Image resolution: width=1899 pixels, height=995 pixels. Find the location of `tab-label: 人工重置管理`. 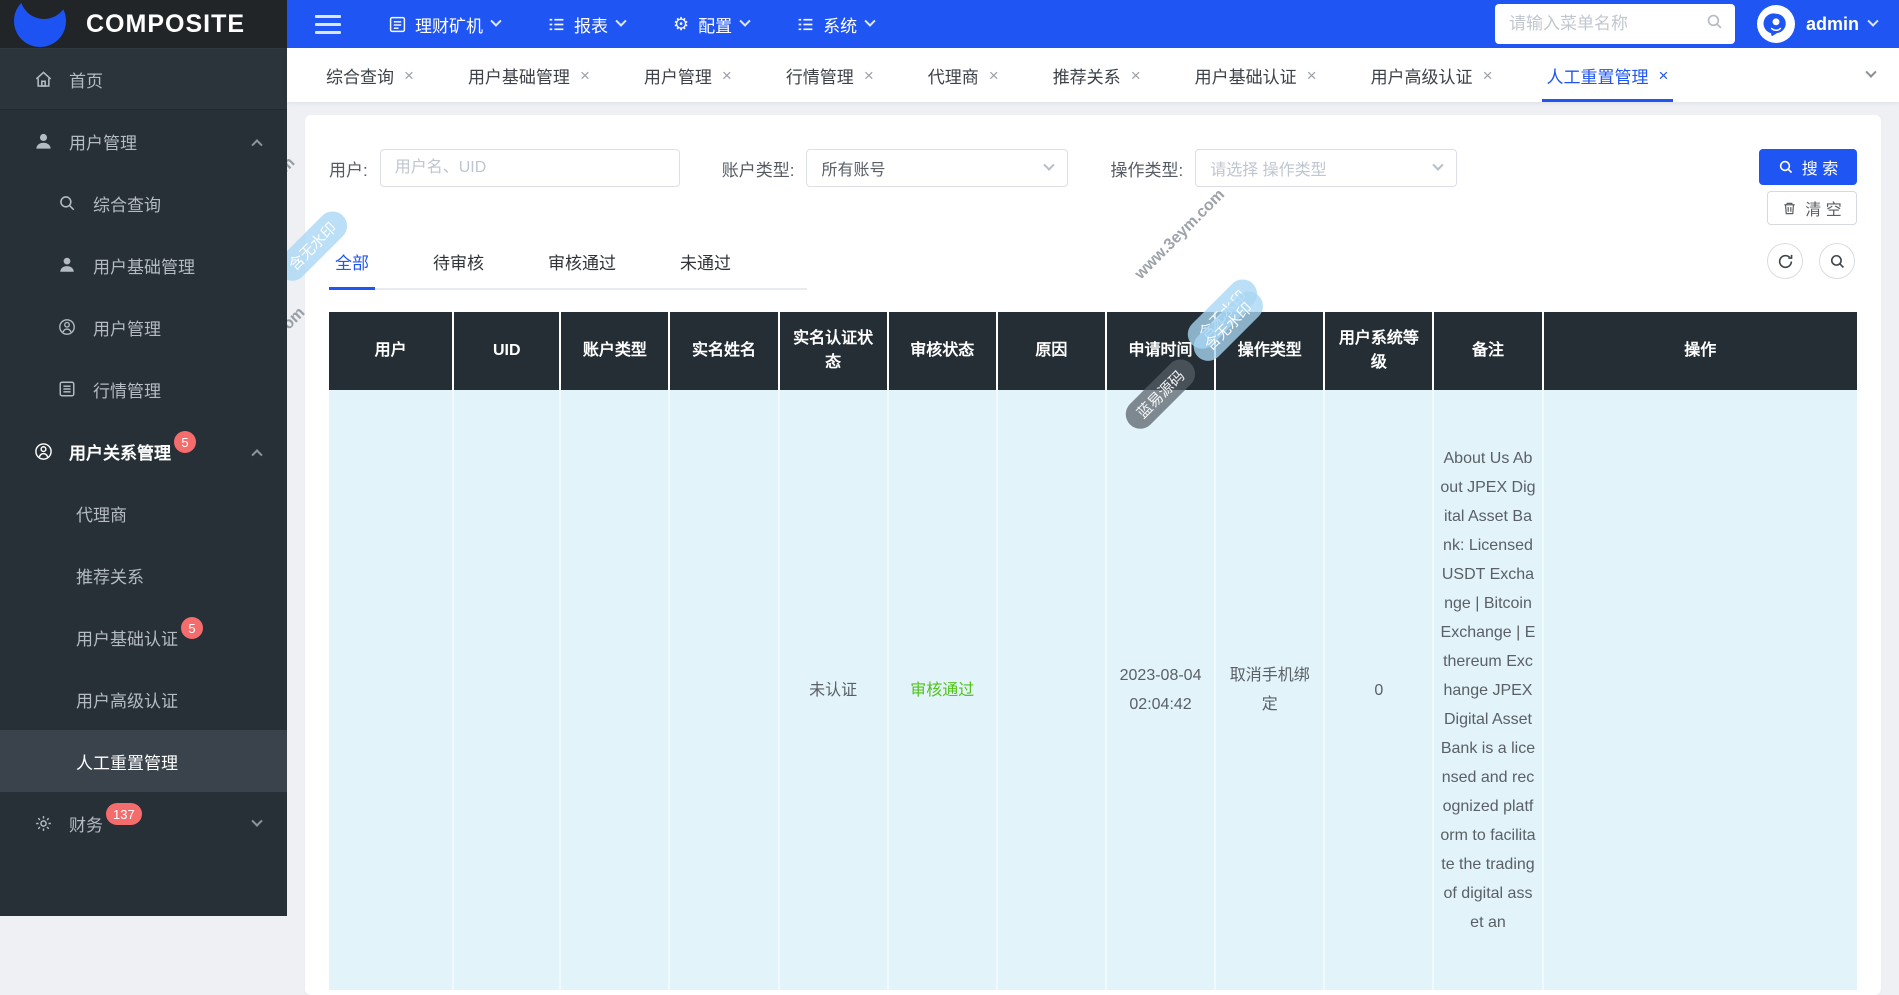

tab-label: 人工重置管理 is located at coordinates (1597, 77).